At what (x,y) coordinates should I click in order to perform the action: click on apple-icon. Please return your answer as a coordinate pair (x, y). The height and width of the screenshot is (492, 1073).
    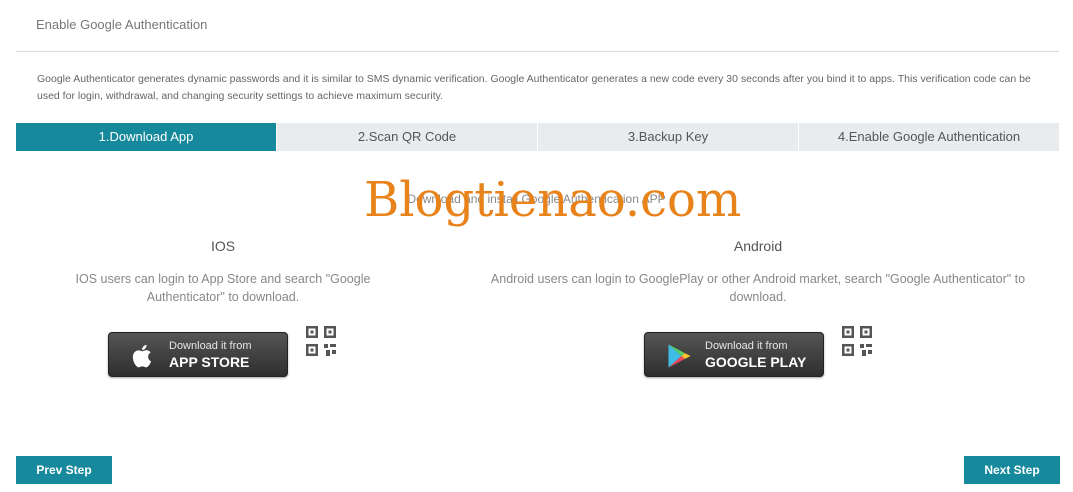
    Looking at the image, I should click on (142, 356).